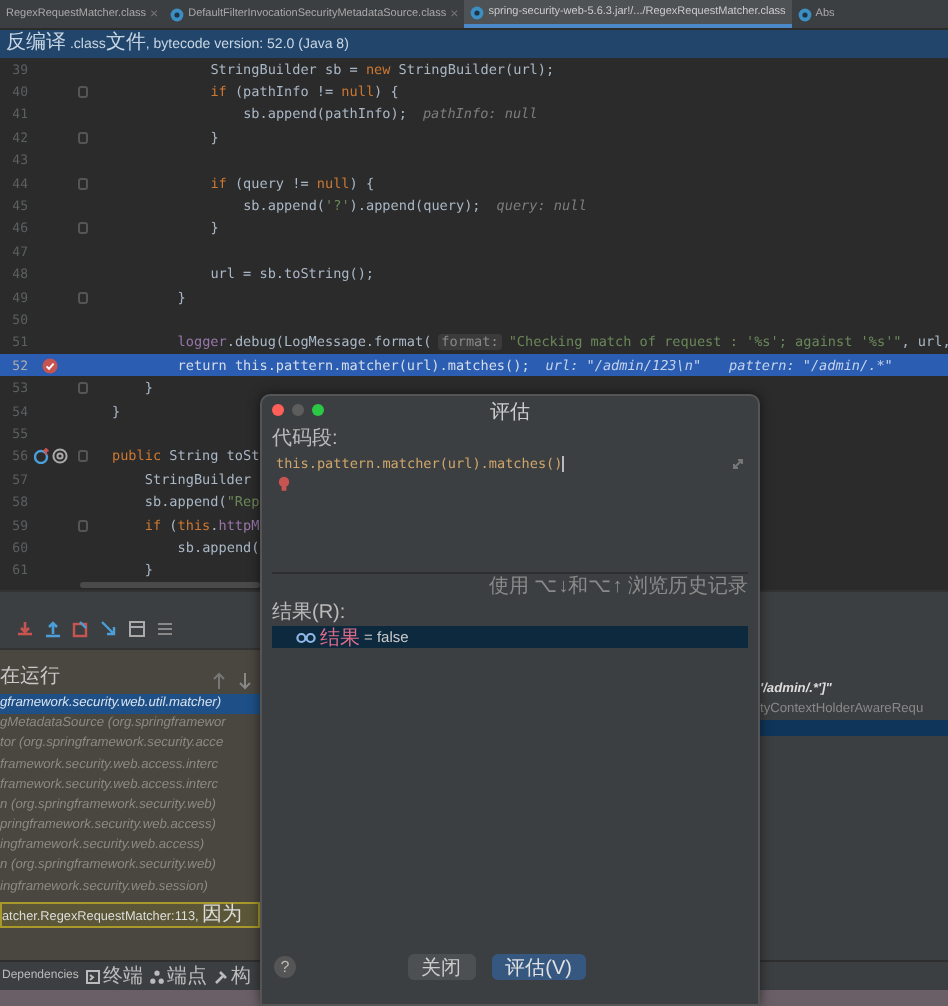 This screenshot has width=948, height=1006. What do you see at coordinates (618, 587) in the screenshot?
I see `history-hint: 使用 ⌥↓和⌥↑ 浏览历史记录` at bounding box center [618, 587].